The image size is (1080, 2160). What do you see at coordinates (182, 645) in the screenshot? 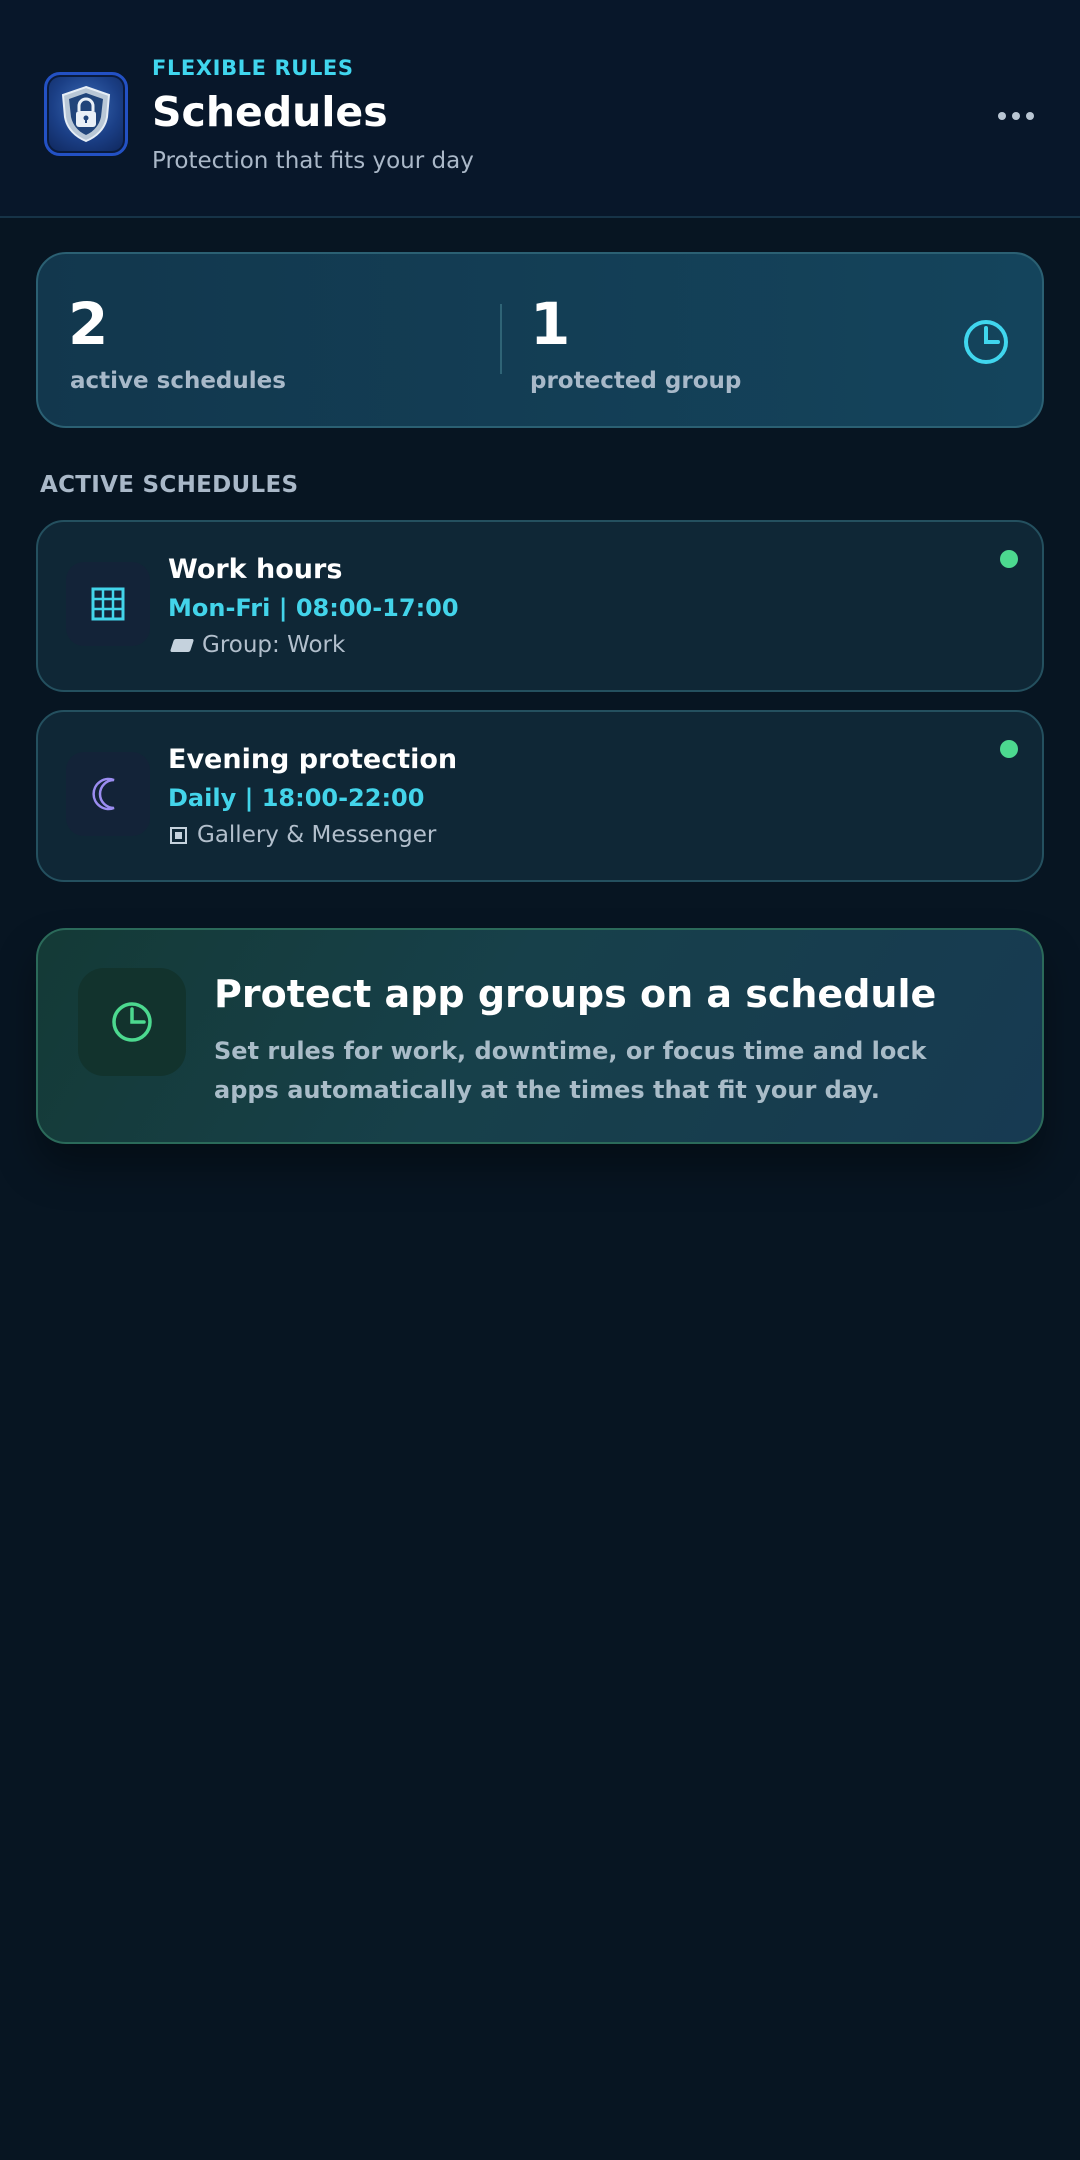
I see `folder-icon` at bounding box center [182, 645].